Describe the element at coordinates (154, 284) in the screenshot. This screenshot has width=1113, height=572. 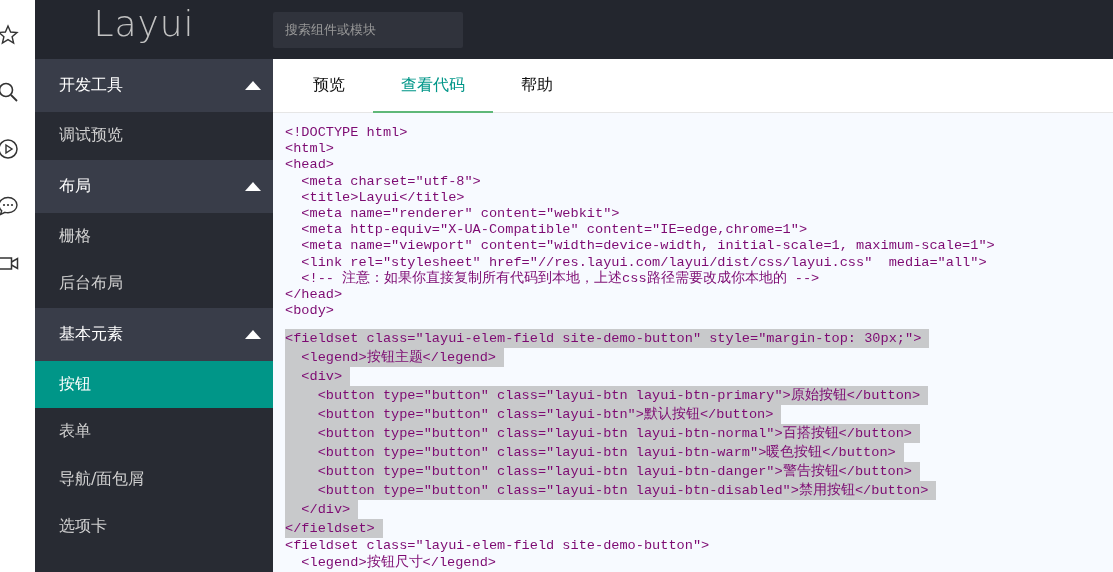
I see `sidebar-item: 后台布局` at that location.